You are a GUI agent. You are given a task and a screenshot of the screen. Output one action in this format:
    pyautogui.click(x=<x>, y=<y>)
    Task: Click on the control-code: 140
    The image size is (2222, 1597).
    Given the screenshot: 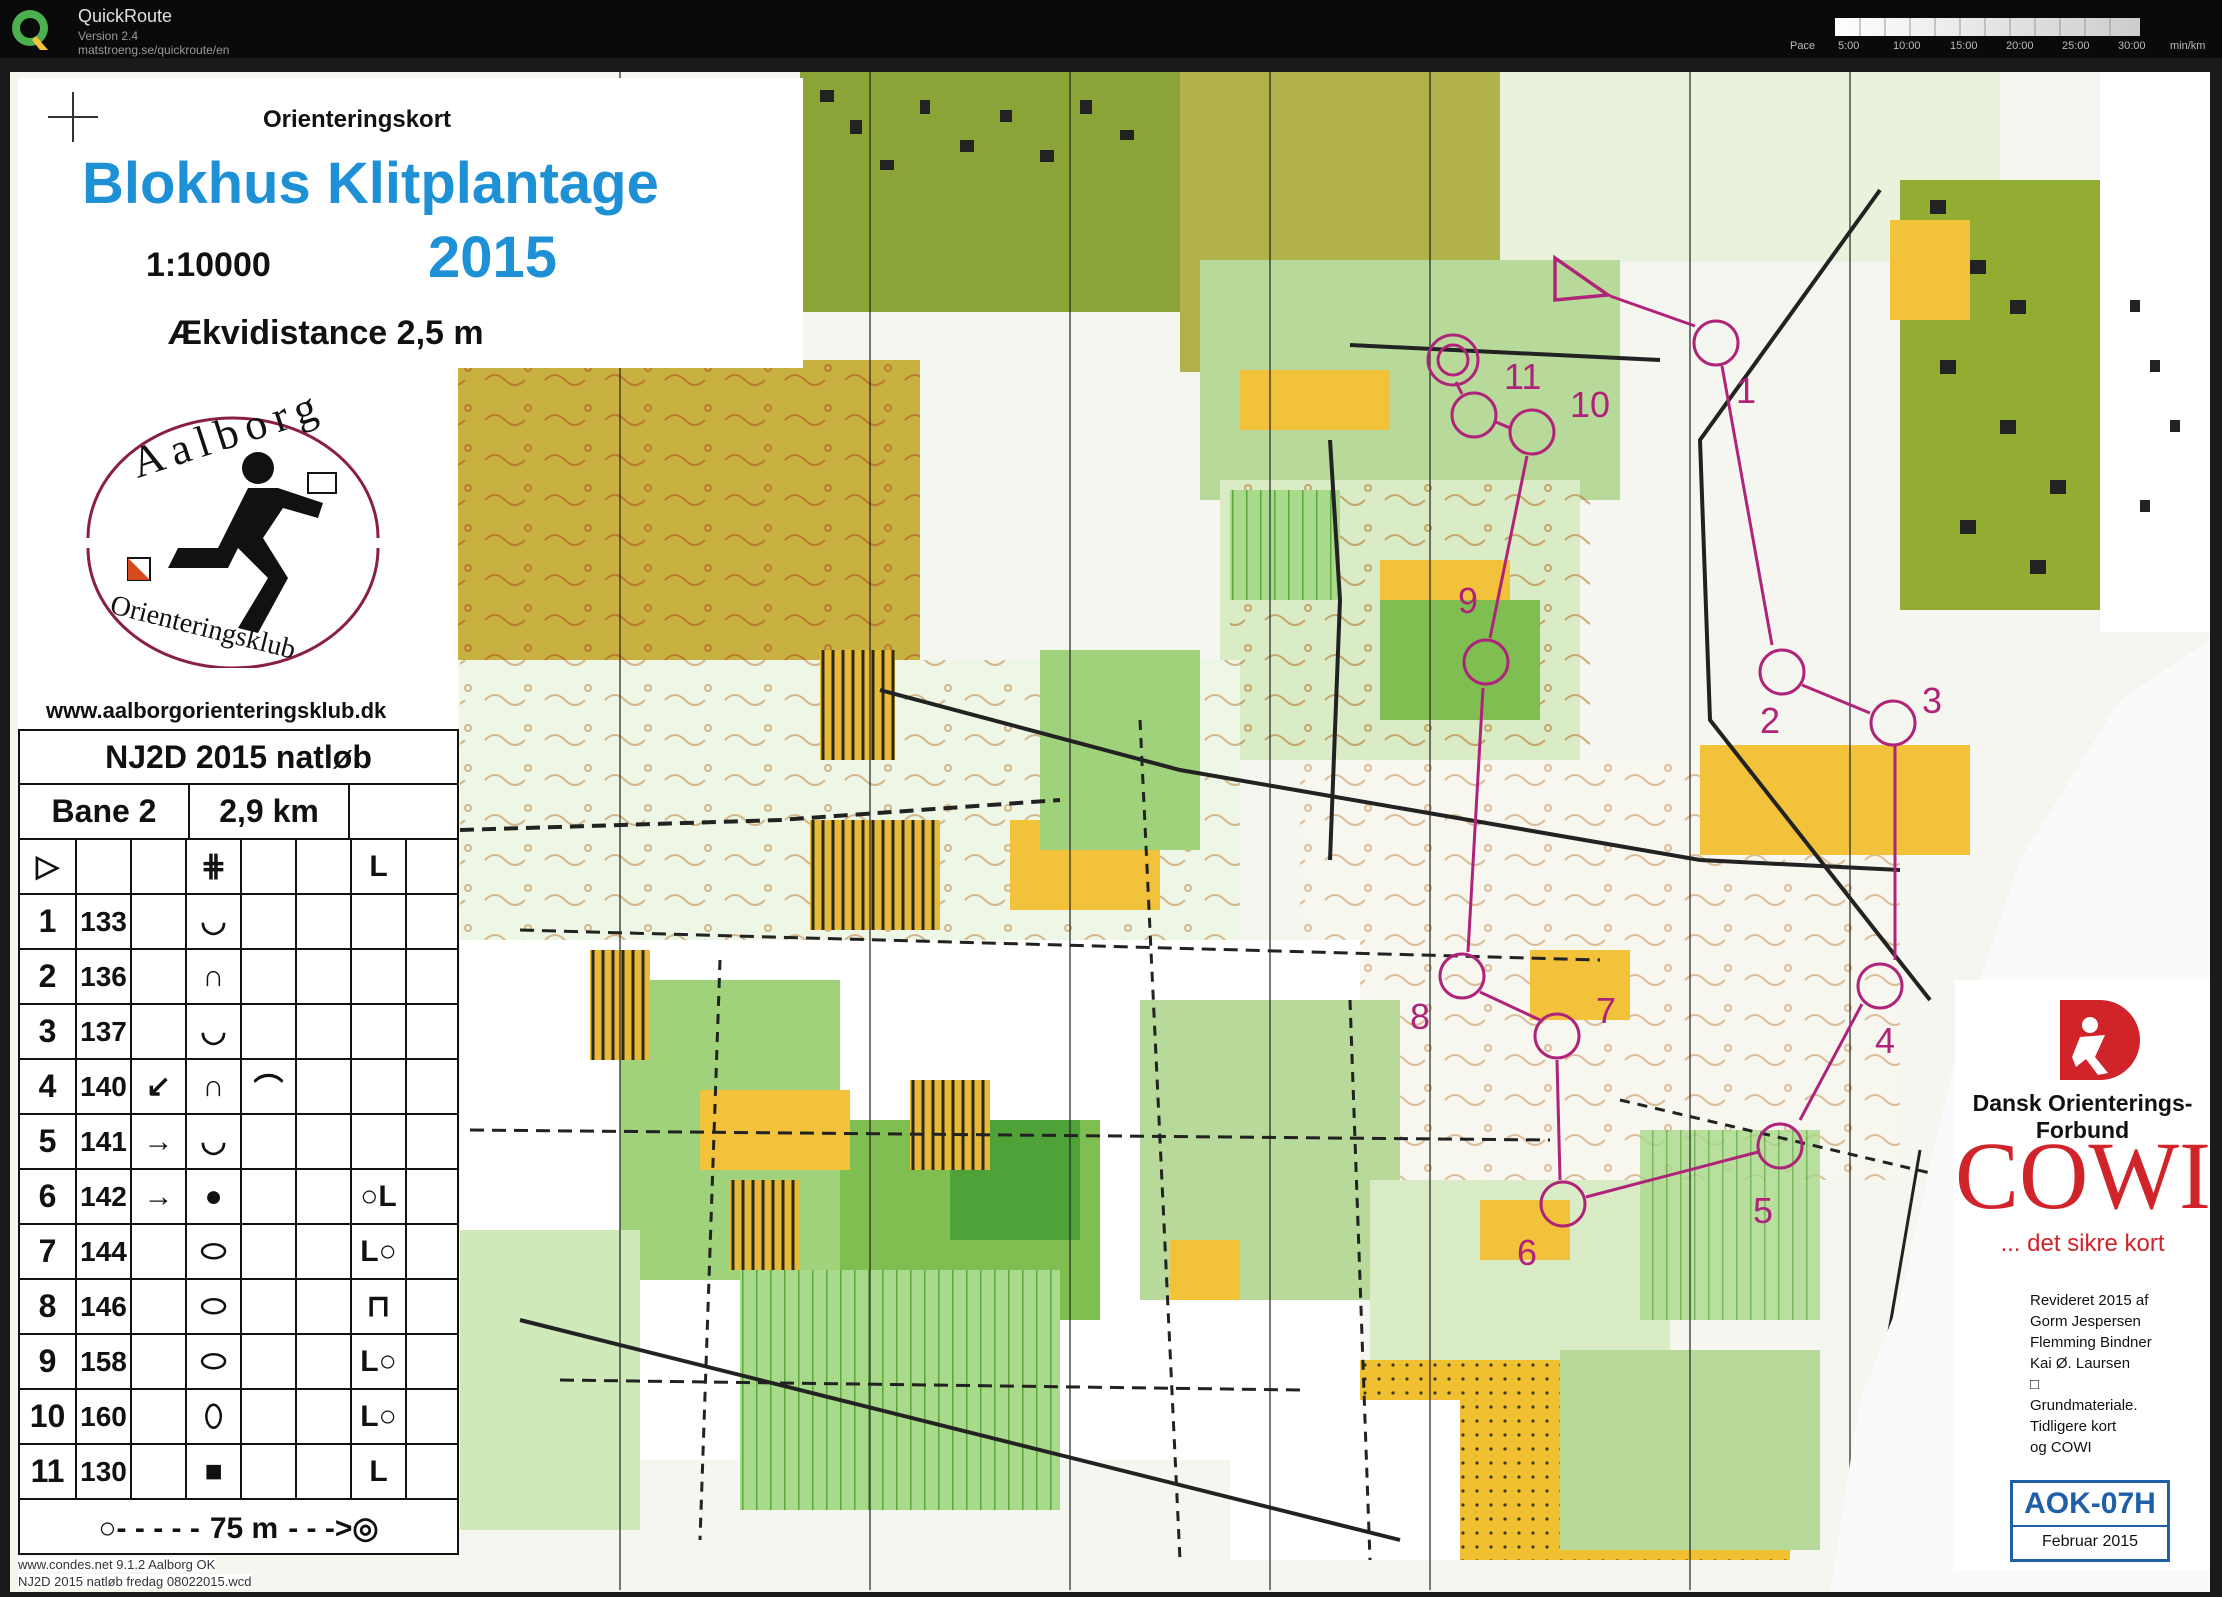 What is the action you would take?
    pyautogui.click(x=102, y=1086)
    